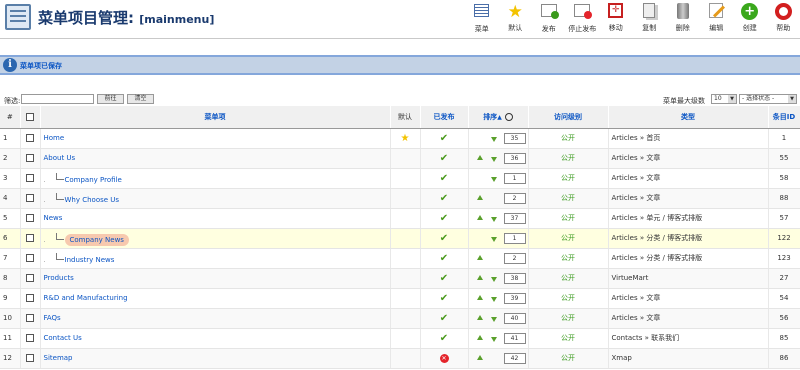 The image size is (800, 370). What do you see at coordinates (444, 117) in the screenshot?
I see `col-published: 已发布` at bounding box center [444, 117].